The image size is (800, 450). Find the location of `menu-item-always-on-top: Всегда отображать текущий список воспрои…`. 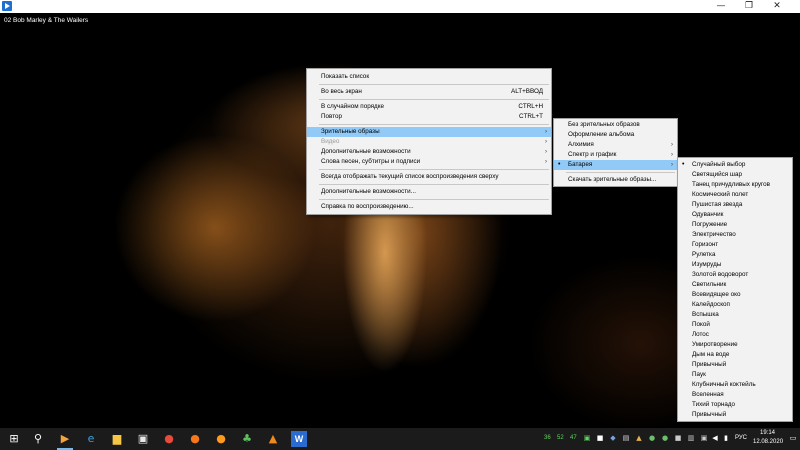

menu-item-always-on-top: Всегда отображать текущий список воспрои… is located at coordinates (429, 177).